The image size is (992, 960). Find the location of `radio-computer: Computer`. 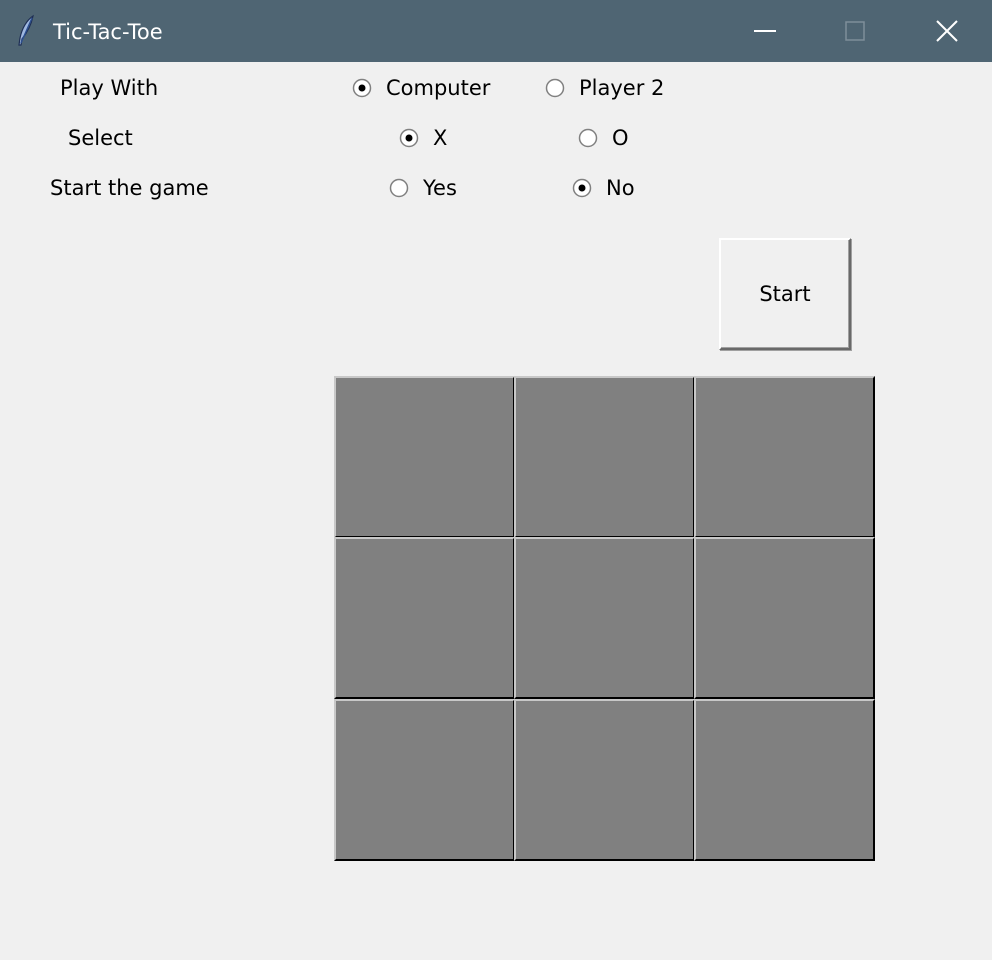

radio-computer: Computer is located at coordinates (421, 88).